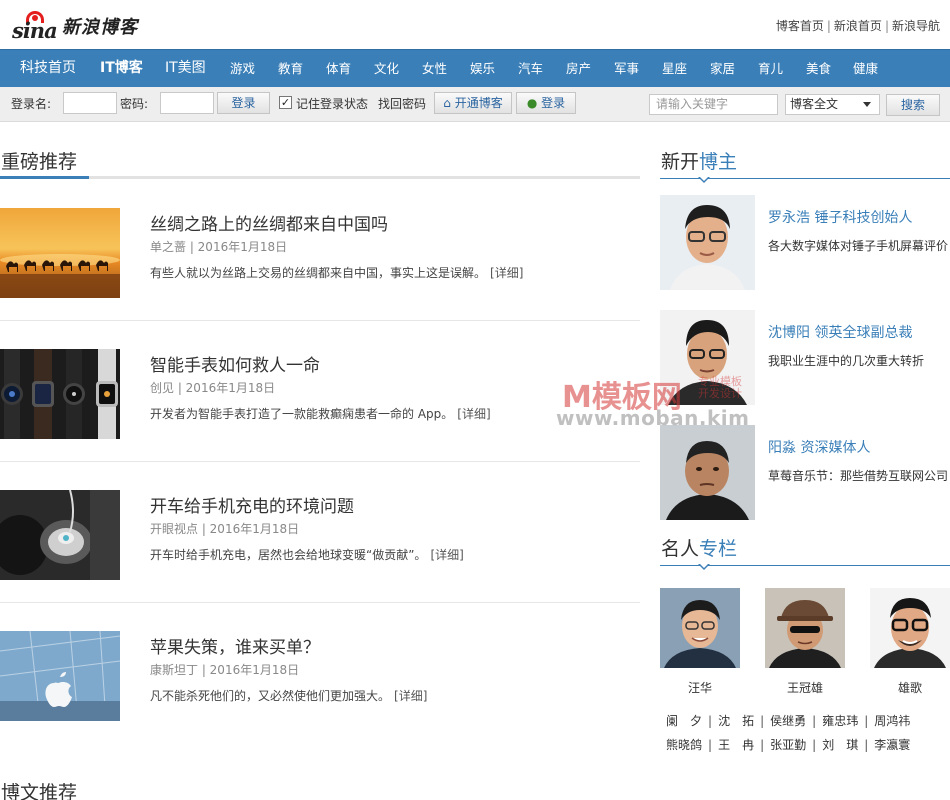  I want to click on columnist-card: 汪华, so click(700, 642).